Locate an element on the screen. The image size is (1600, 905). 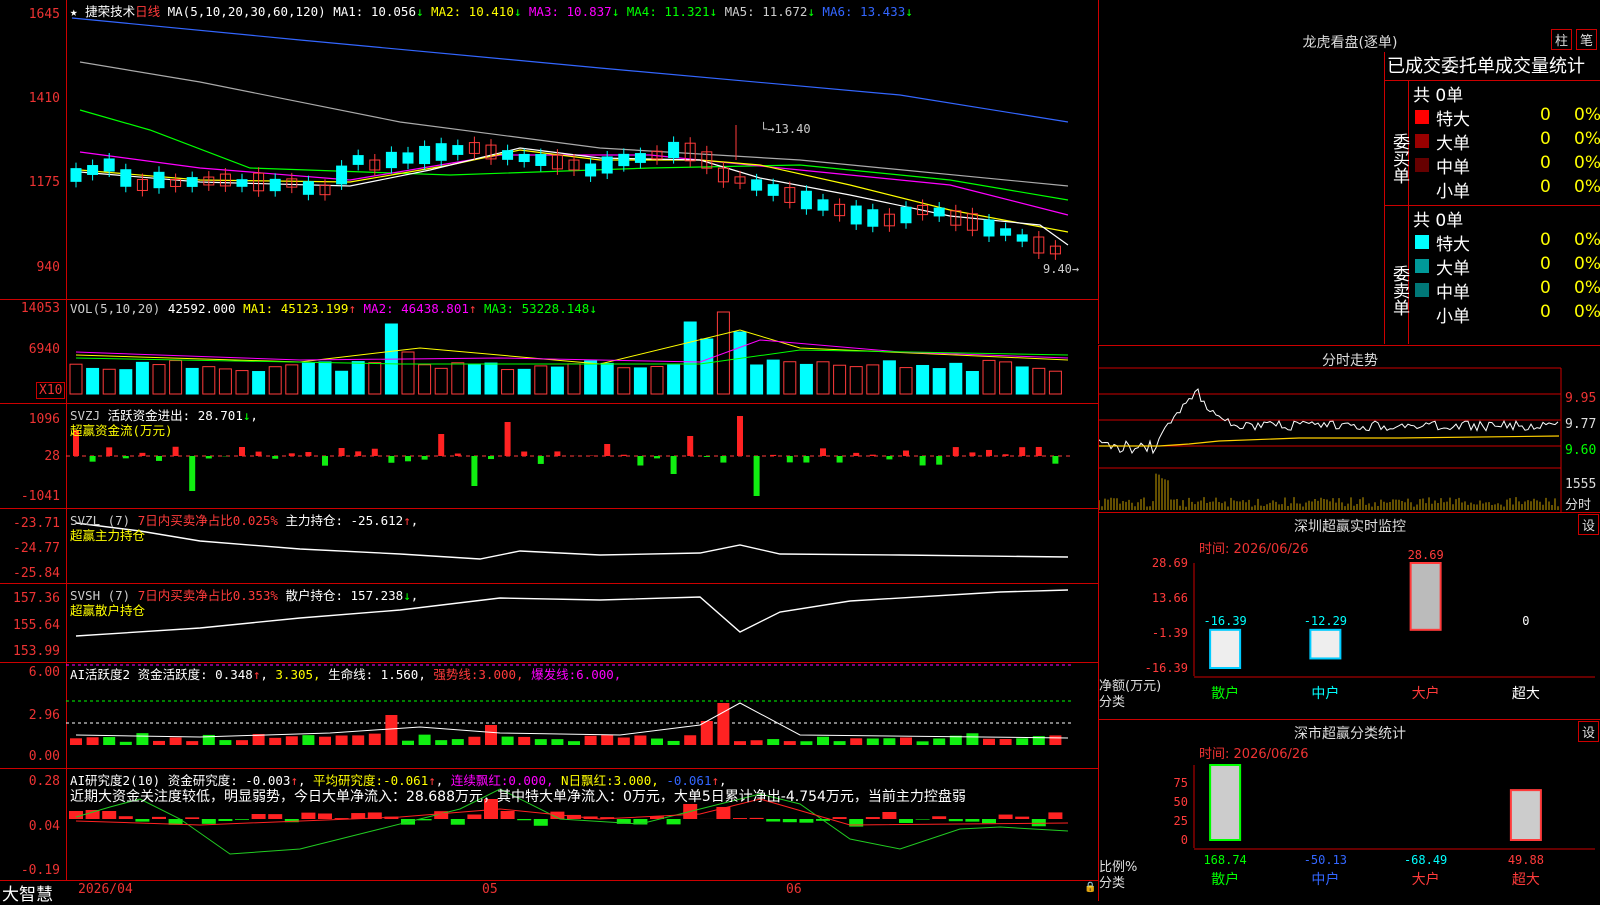
trend-arrow-icon: ↑ is located at coordinates (352, 308).